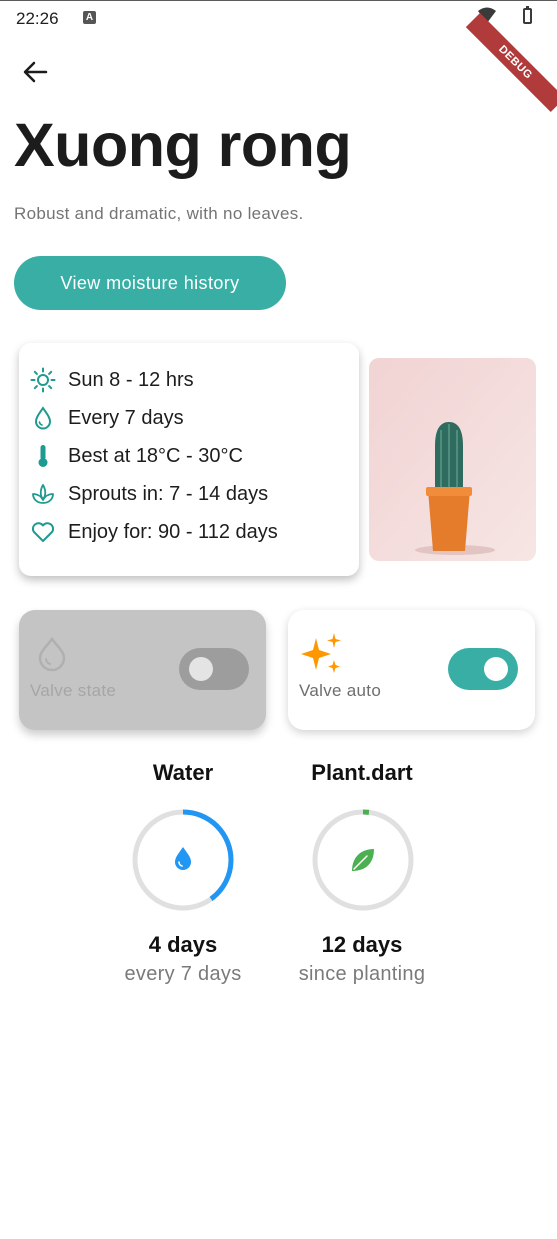 The width and height of the screenshot is (557, 1239). Describe the element at coordinates (126, 417) in the screenshot. I see `care-info-text: Every 7 days` at that location.